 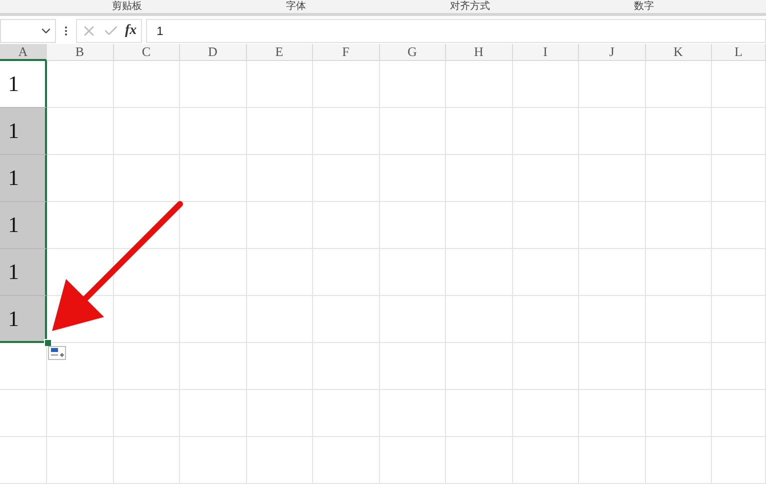 What do you see at coordinates (346, 52) in the screenshot?
I see `column-header: F` at bounding box center [346, 52].